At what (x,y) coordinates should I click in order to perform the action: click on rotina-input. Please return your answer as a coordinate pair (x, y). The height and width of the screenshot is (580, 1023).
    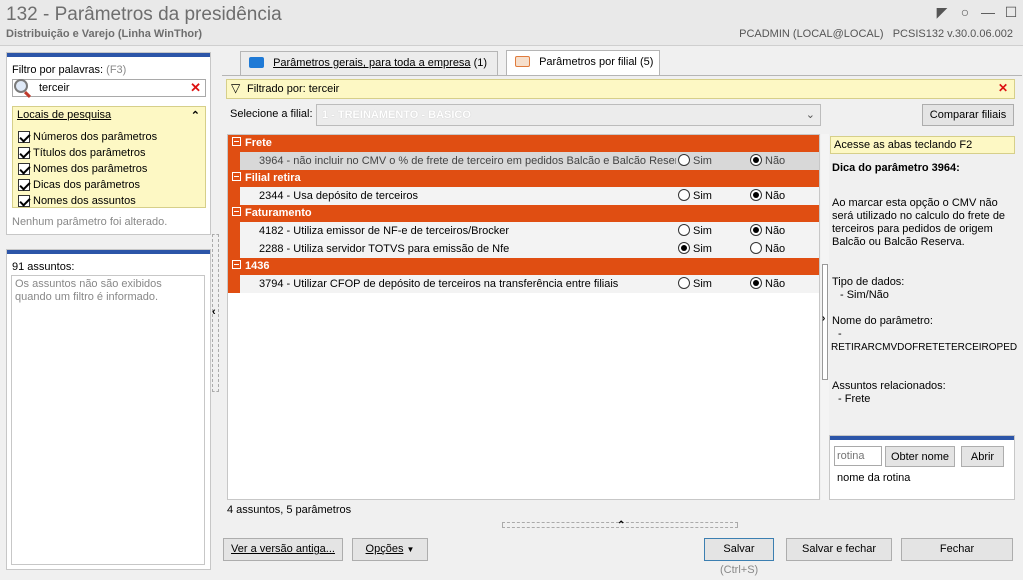
    Looking at the image, I should click on (858, 456).